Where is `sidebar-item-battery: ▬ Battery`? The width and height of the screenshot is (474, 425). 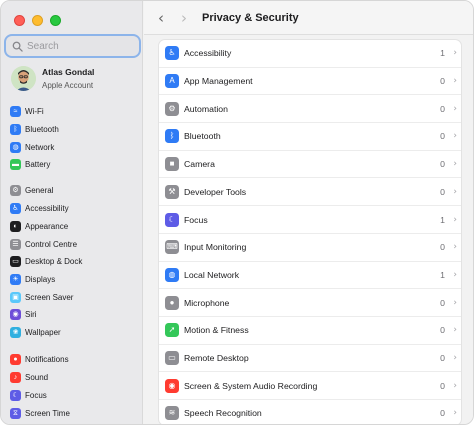
sidebar-item-battery: ▬ Battery is located at coordinates (30, 164).